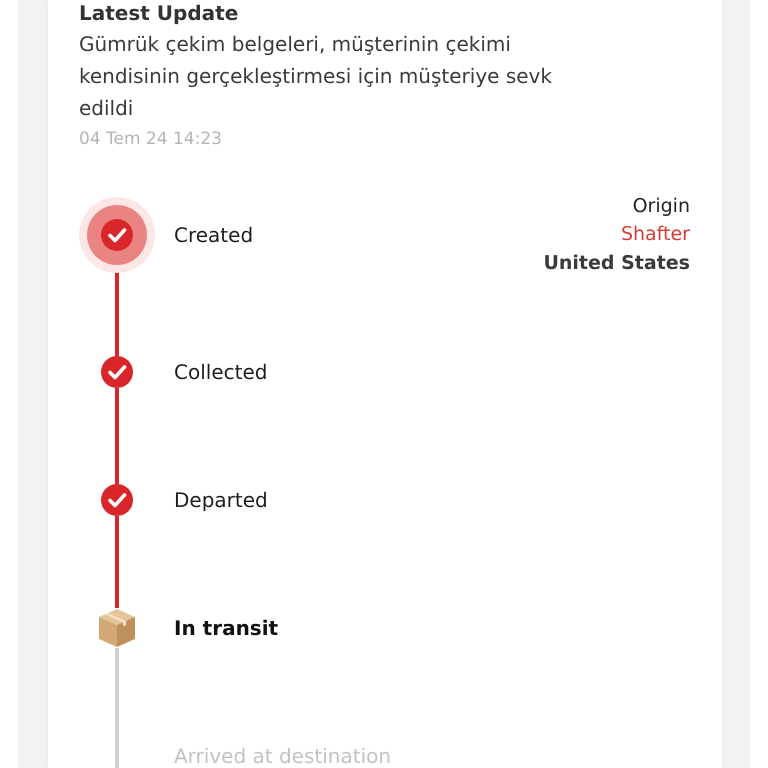 This screenshot has width=768, height=768. Describe the element at coordinates (221, 500) in the screenshot. I see `step-label: Departed` at that location.